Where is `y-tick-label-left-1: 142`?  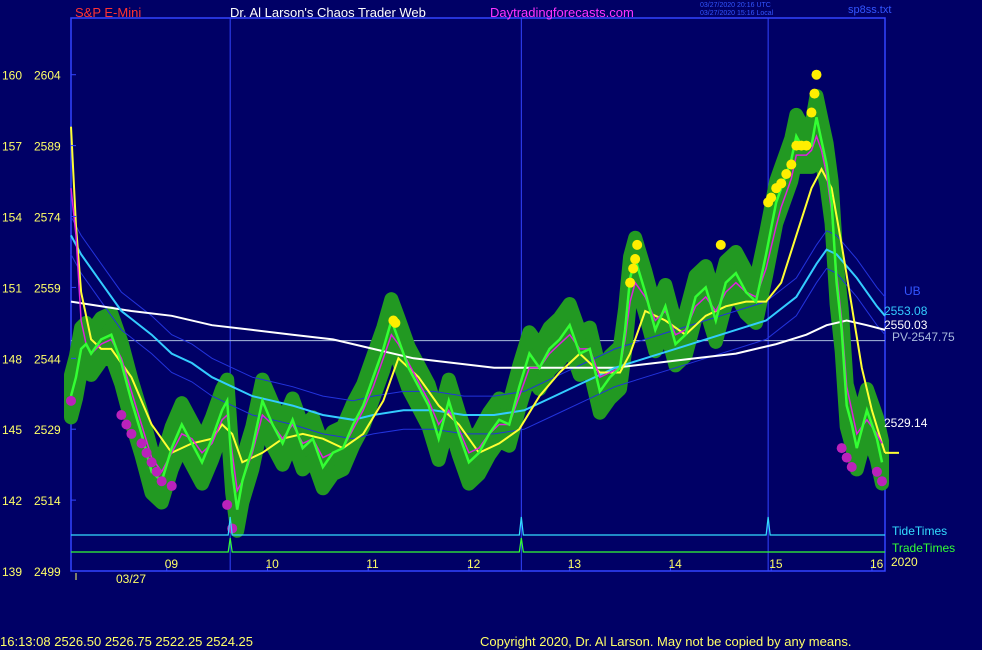
y-tick-label-left-1: 142 is located at coordinates (12, 501).